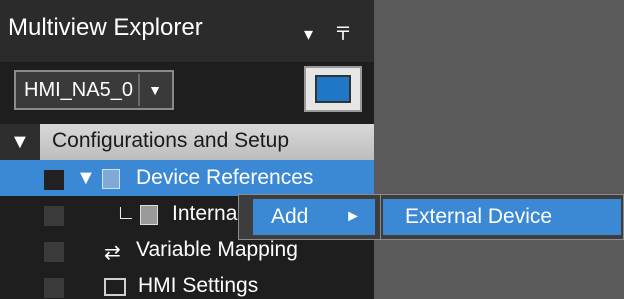  I want to click on context-menu: Add ►, so click(310, 217).